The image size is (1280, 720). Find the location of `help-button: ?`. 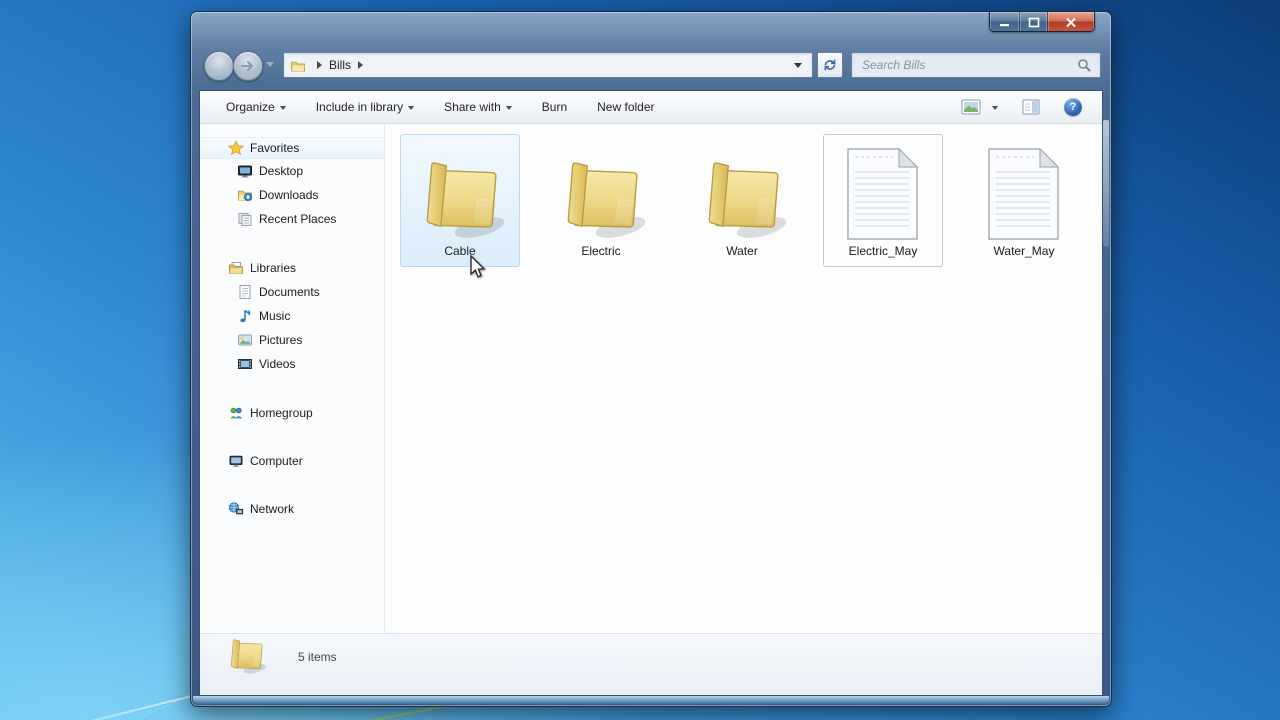

help-button: ? is located at coordinates (1073, 107).